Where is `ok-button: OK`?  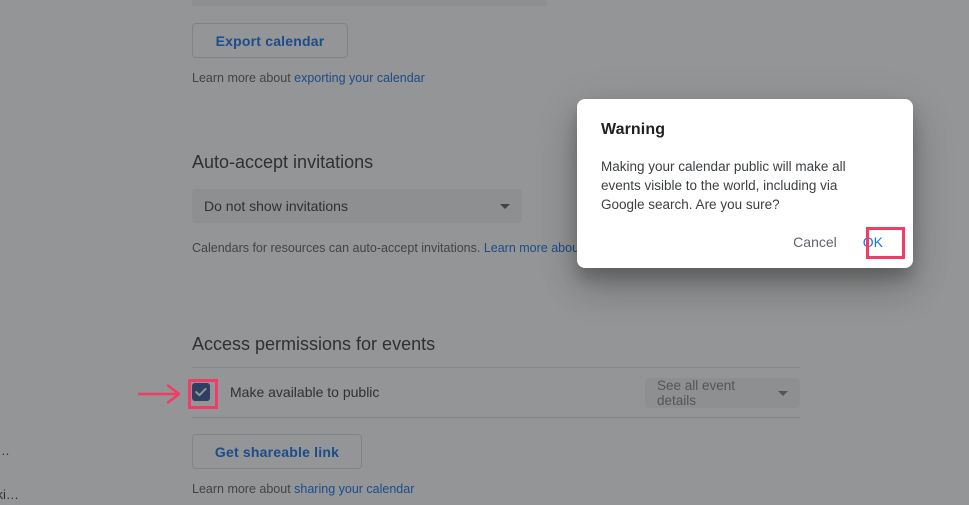
ok-button: OK is located at coordinates (873, 242).